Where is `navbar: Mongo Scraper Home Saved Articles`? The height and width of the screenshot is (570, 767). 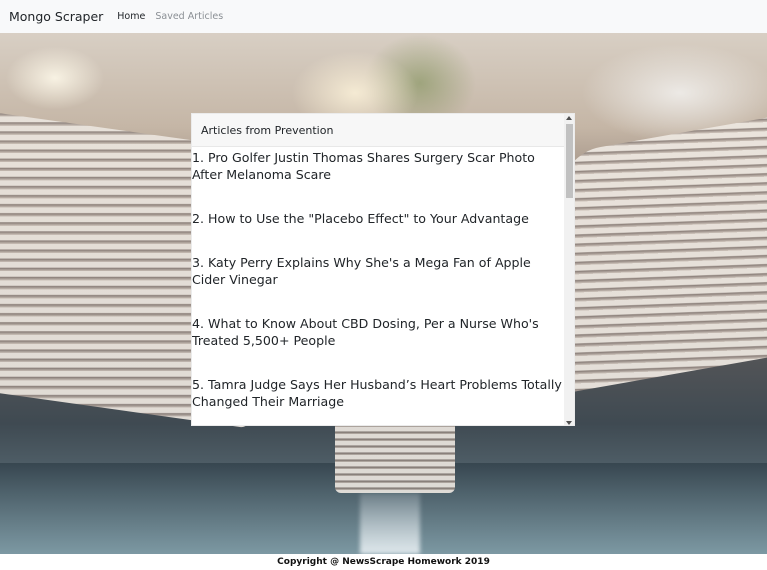 navbar: Mongo Scraper Home Saved Articles is located at coordinates (383, 16).